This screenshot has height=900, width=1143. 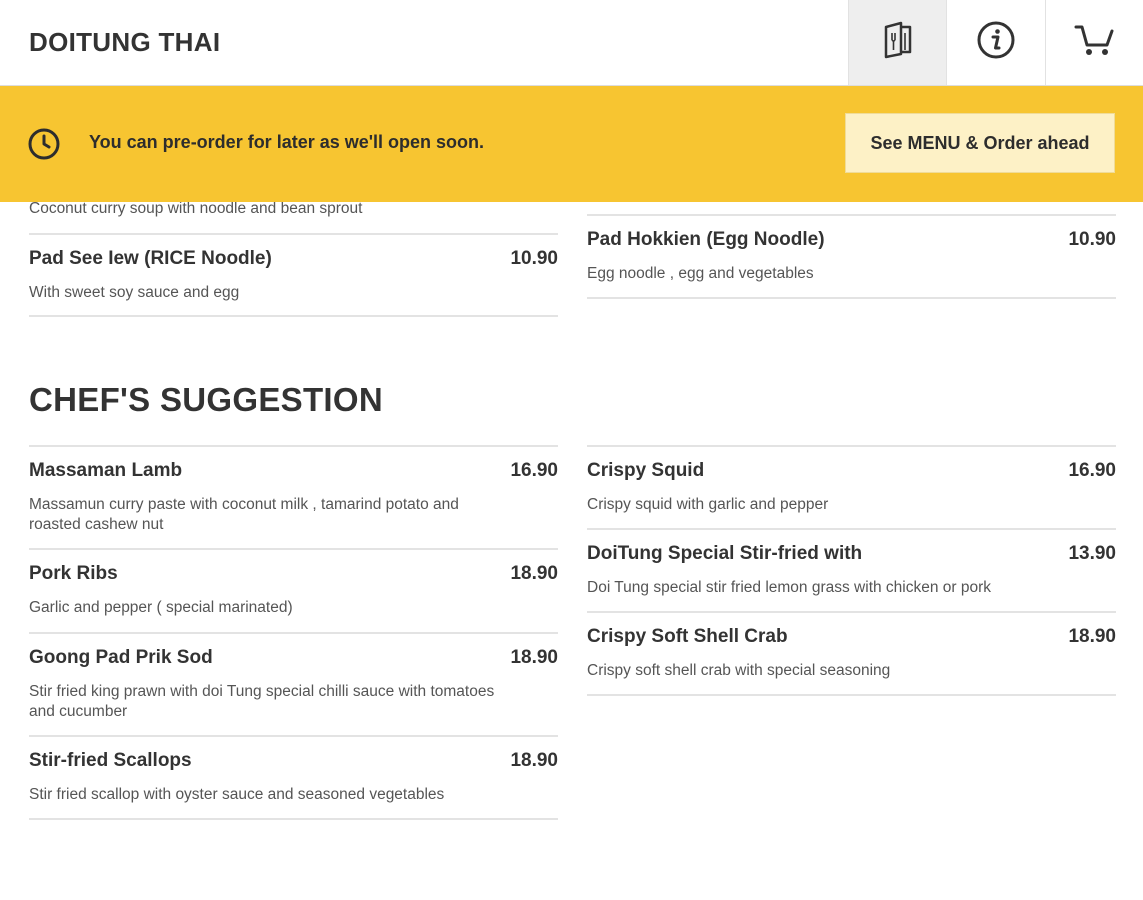 I want to click on item-name: Pad Hokkien (Egg Noodle), so click(x=706, y=239).